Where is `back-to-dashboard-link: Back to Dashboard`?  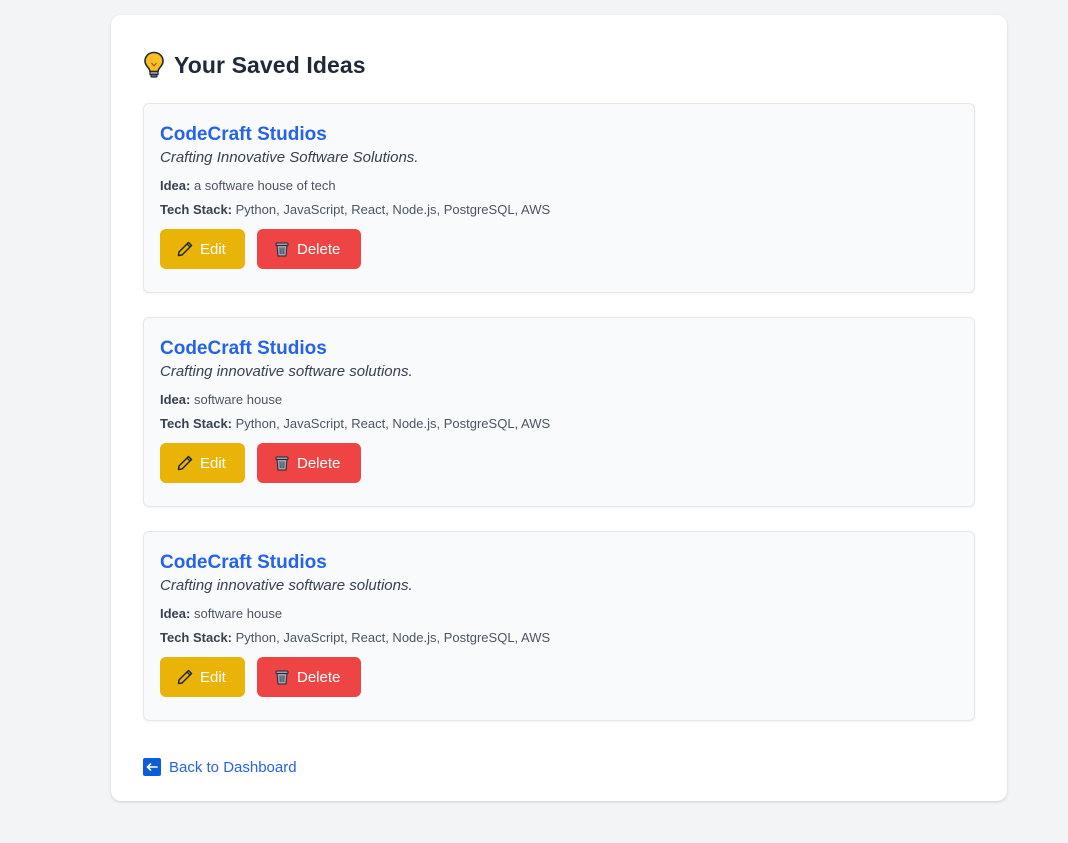
back-to-dashboard-link: Back to Dashboard is located at coordinates (220, 767).